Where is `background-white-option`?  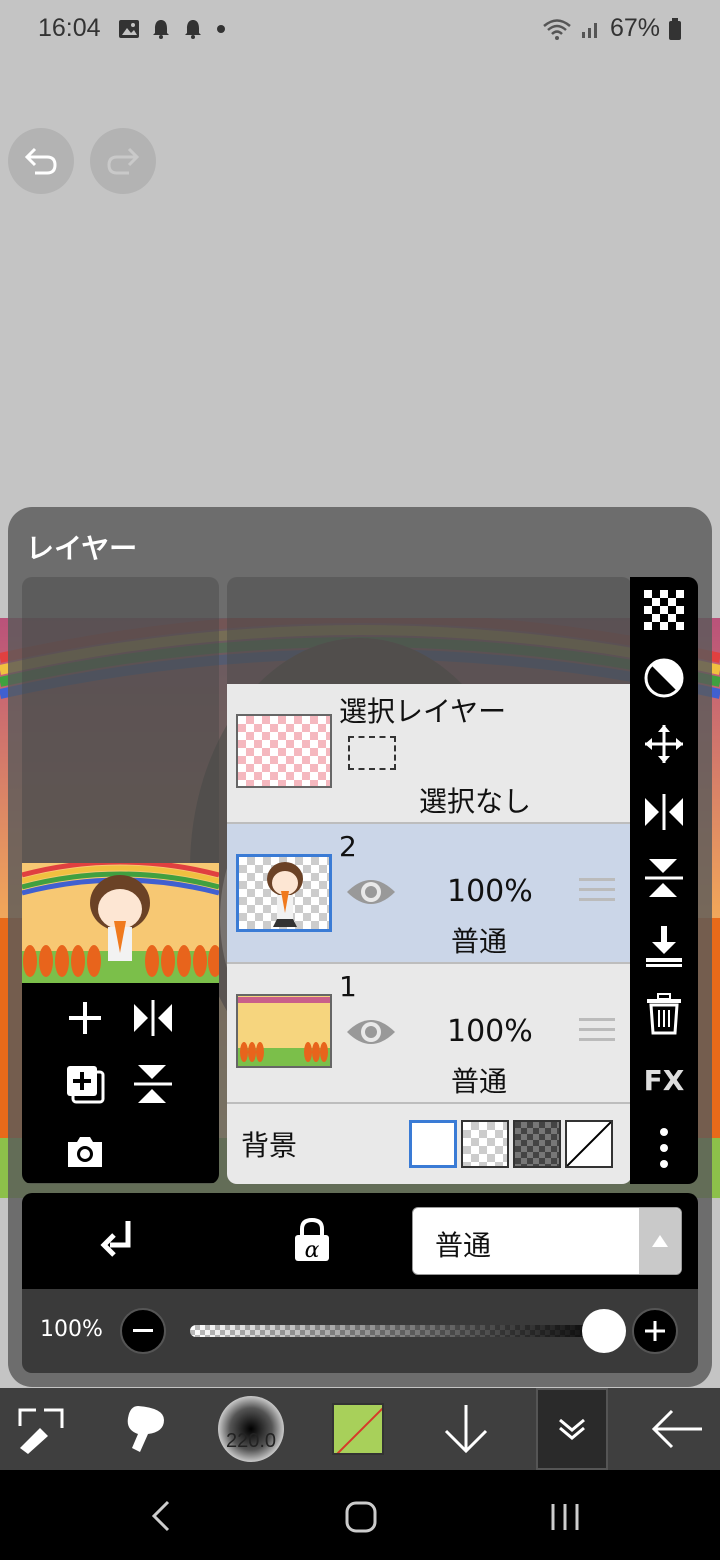 background-white-option is located at coordinates (433, 1144).